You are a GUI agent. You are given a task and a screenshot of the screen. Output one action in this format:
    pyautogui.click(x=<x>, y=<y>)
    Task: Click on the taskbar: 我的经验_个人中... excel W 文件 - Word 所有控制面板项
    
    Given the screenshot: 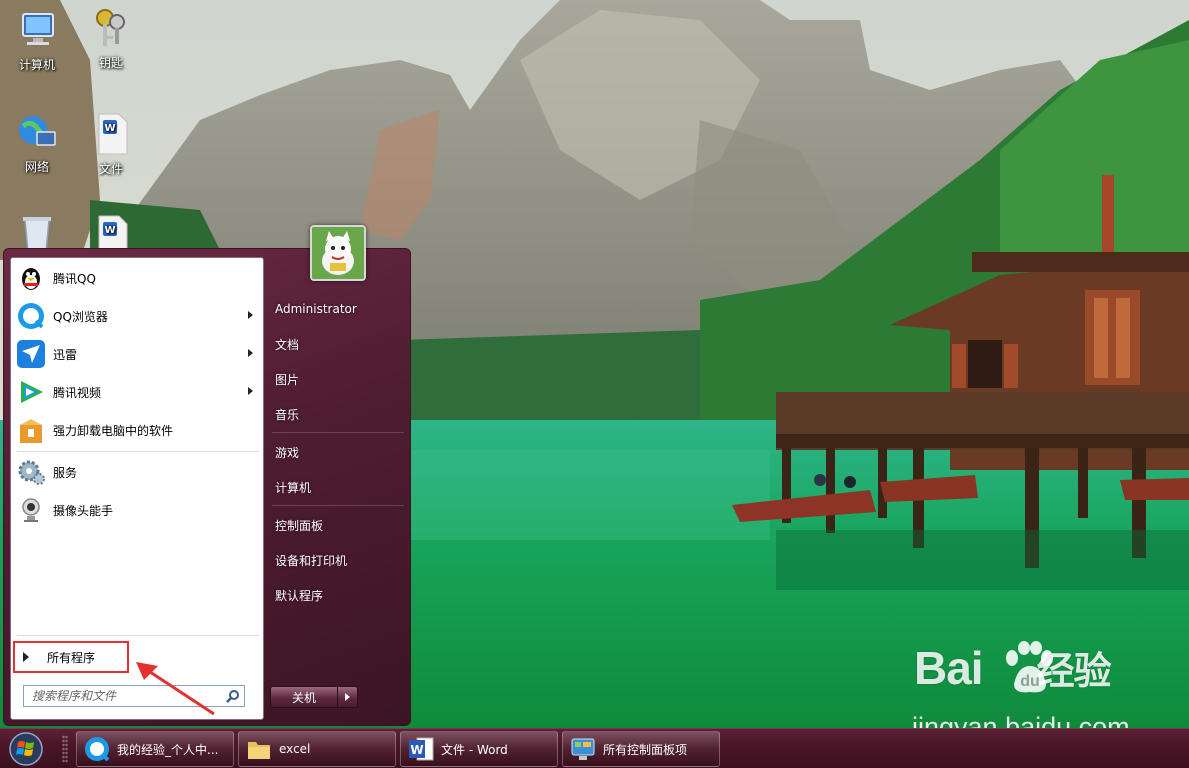 What is the action you would take?
    pyautogui.click(x=594, y=748)
    